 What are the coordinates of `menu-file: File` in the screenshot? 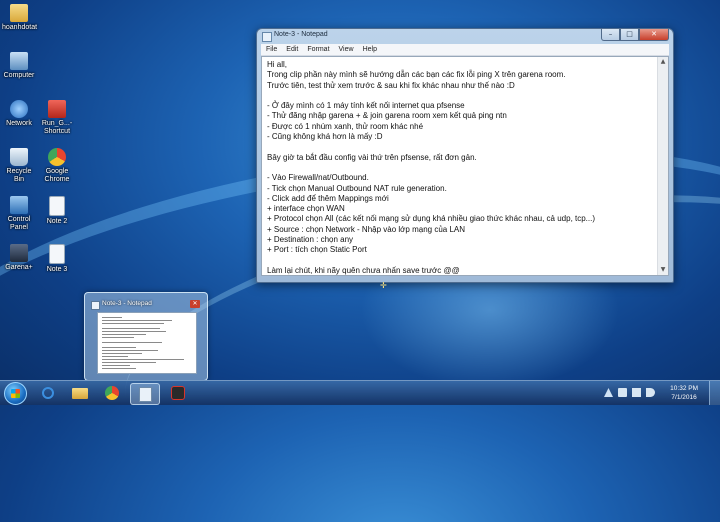 It's located at (271, 49).